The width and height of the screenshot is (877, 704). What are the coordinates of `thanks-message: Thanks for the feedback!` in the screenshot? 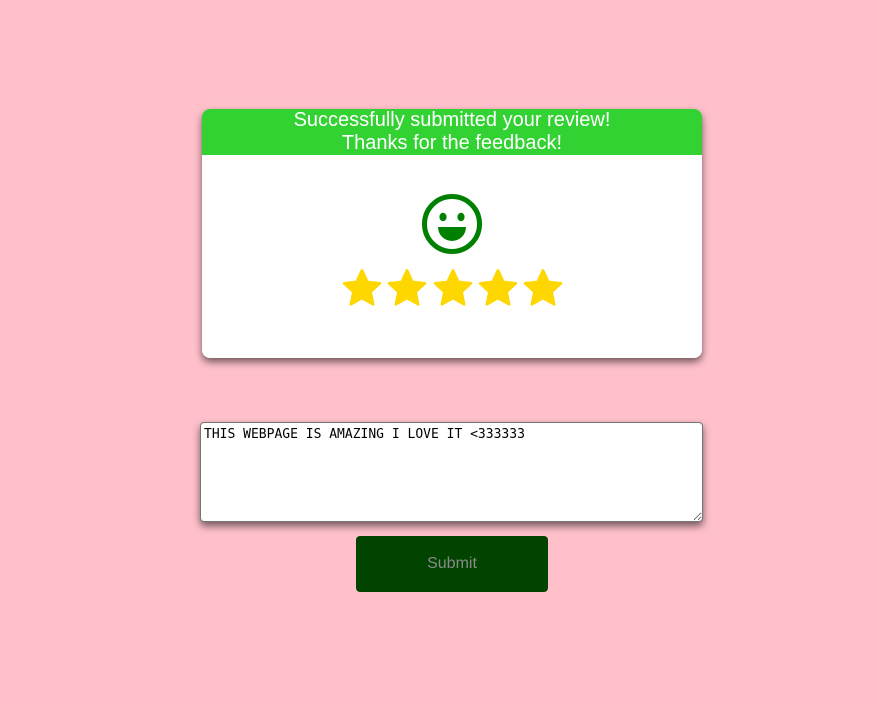 It's located at (452, 143).